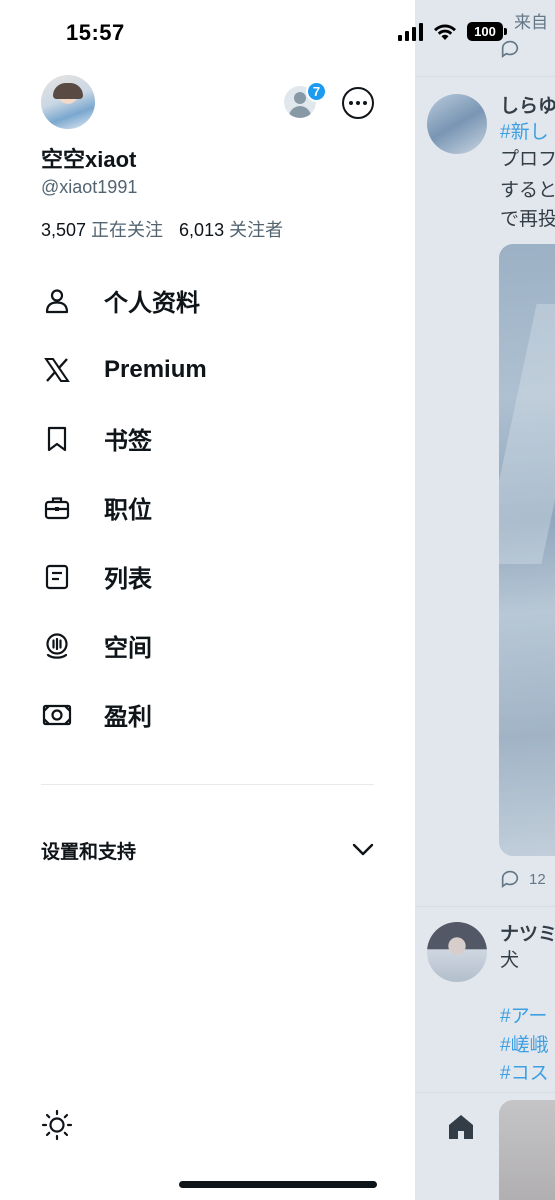 The width and height of the screenshot is (555, 1200). What do you see at coordinates (57, 370) in the screenshot?
I see `x-logo-icon` at bounding box center [57, 370].